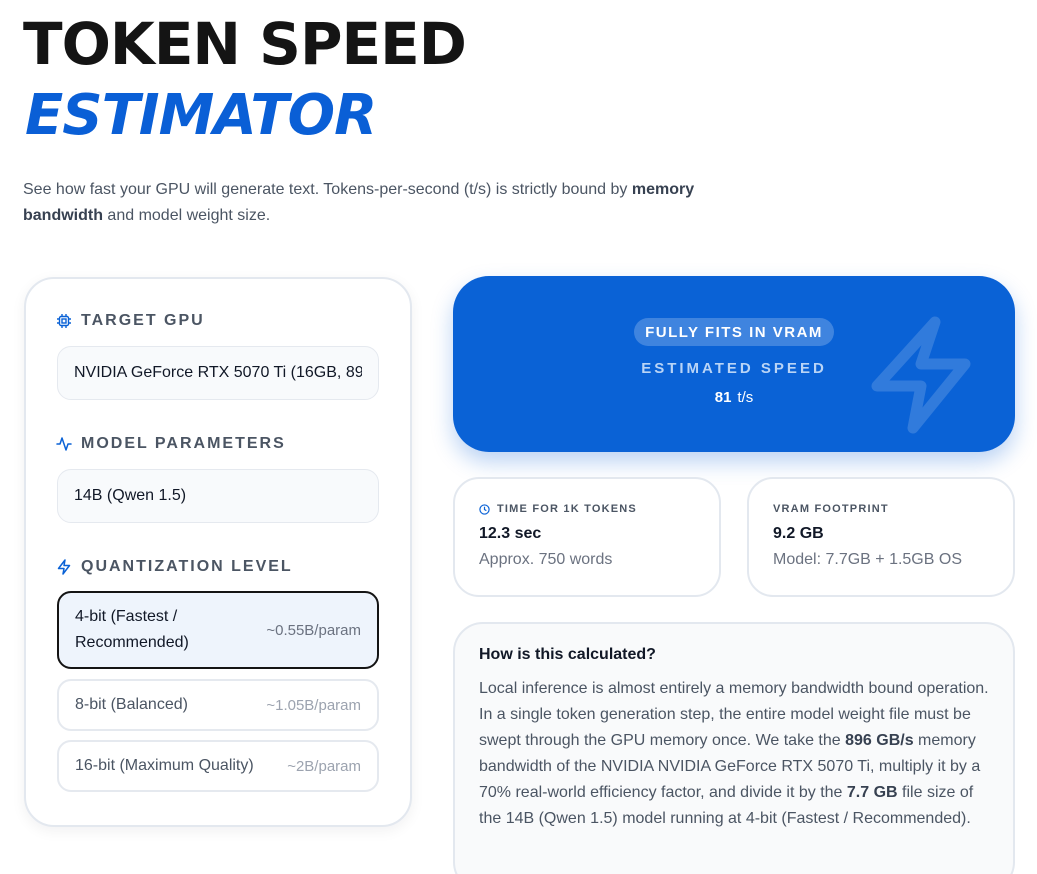 The image size is (1037, 874). What do you see at coordinates (734, 397) in the screenshot?
I see `speed-value: 81 t/s` at bounding box center [734, 397].